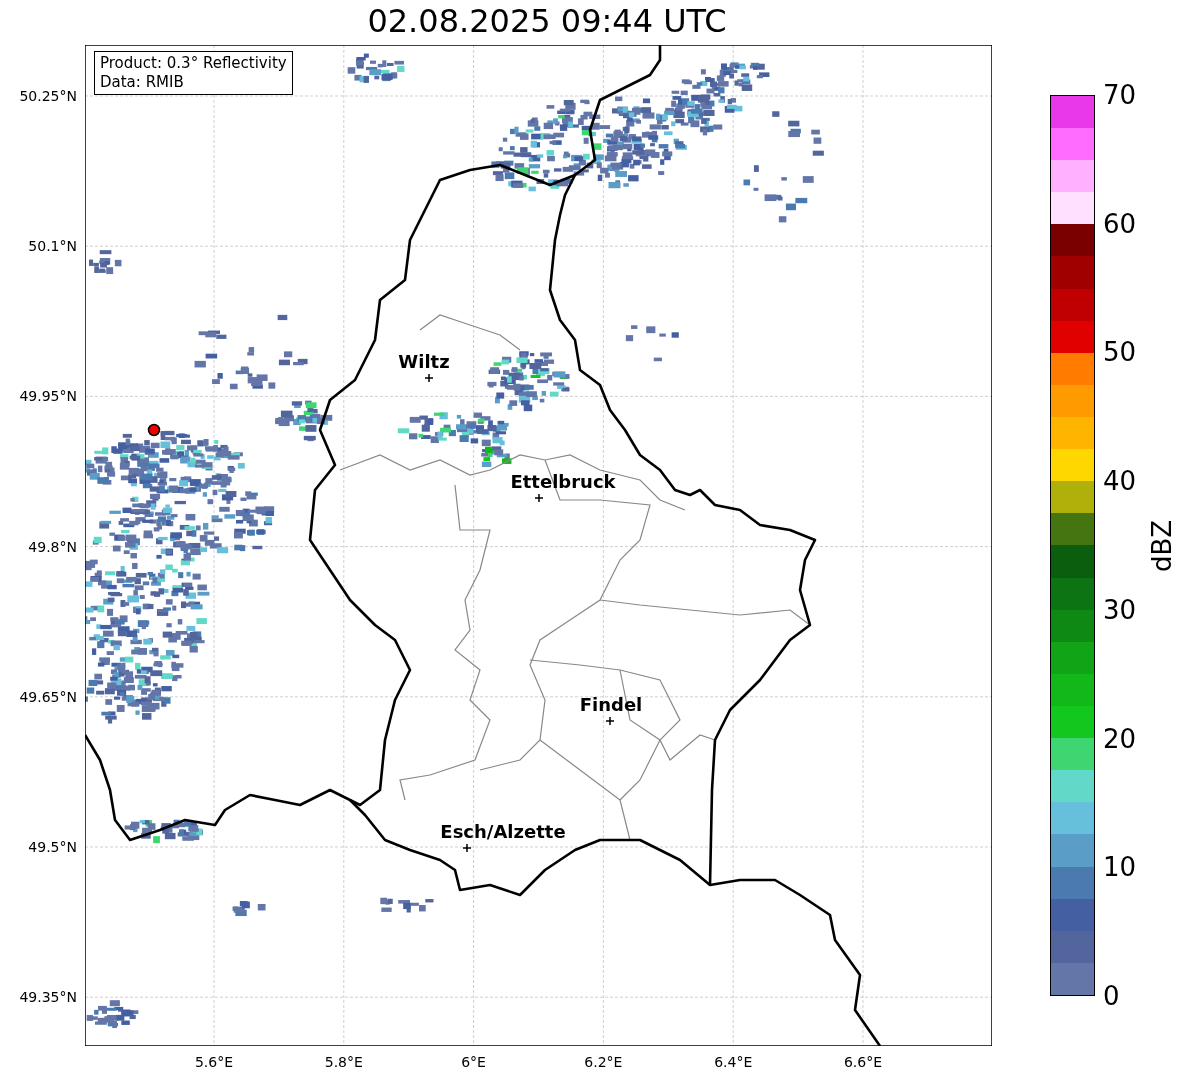 This screenshot has width=1184, height=1081. What do you see at coordinates (547, 20) in the screenshot?
I see `chart-title: 02.08.2025 09:44 UTC` at bounding box center [547, 20].